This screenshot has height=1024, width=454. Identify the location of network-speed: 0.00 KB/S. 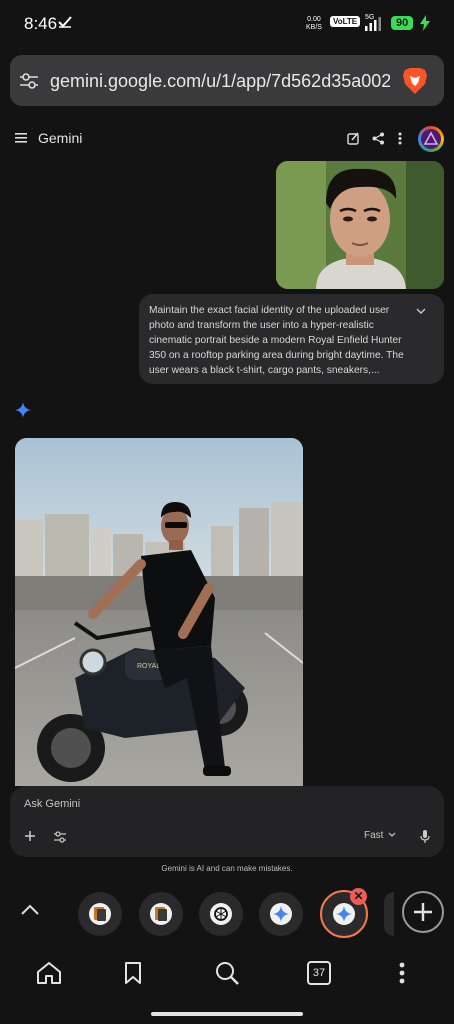
(314, 24).